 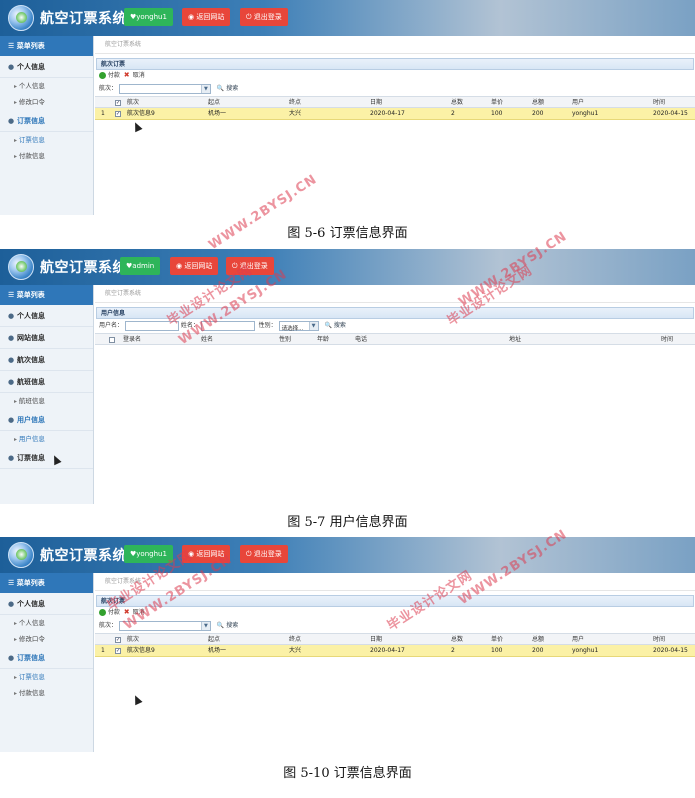 What do you see at coordinates (347, 555) in the screenshot?
I see `header-bar: 航空订票系统 ♥yonghu1 ◉ 返回网站 ⏻ 退出登录` at bounding box center [347, 555].